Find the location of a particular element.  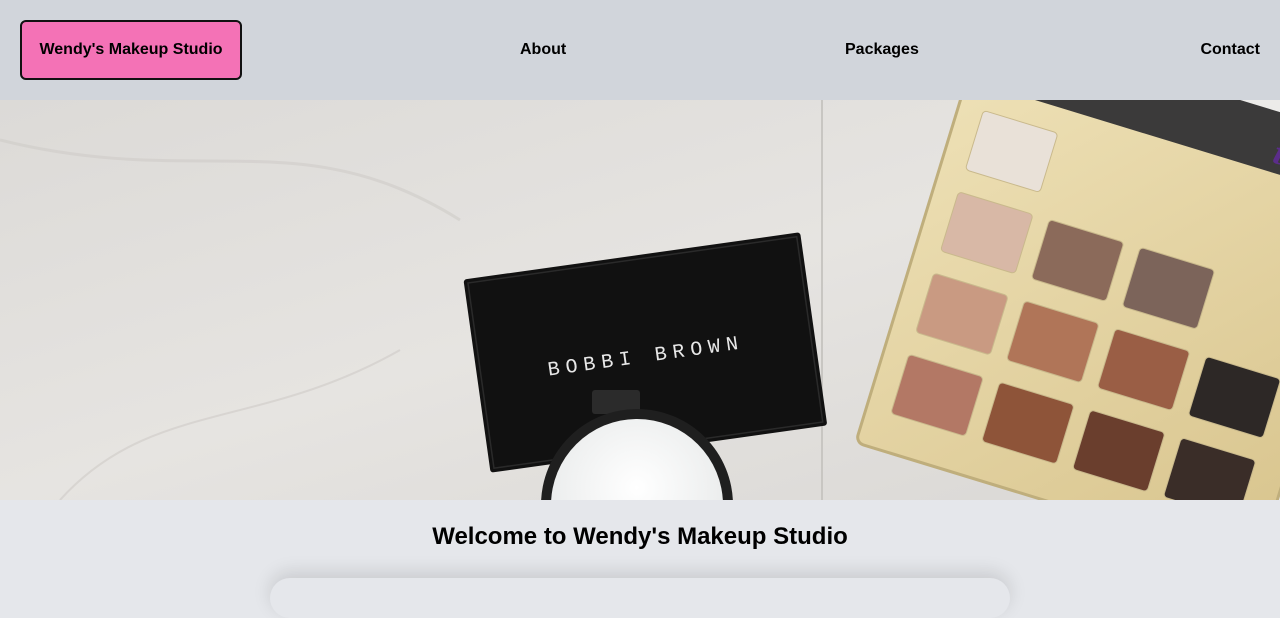

nav-link-about: About is located at coordinates (543, 50).